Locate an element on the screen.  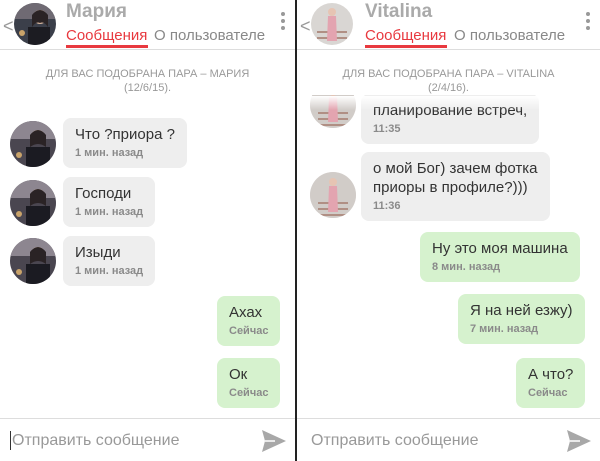
message-text: А что? is located at coordinates (551, 374).